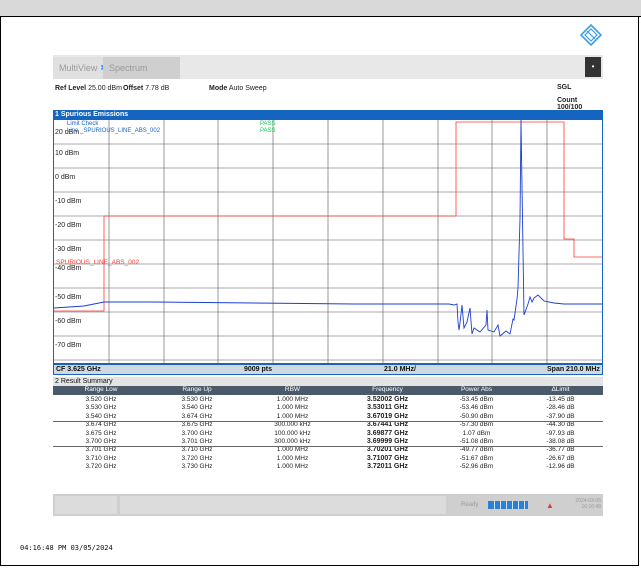 Image resolution: width=641 pixels, height=568 pixels. Describe the element at coordinates (400, 369) in the screenshot. I see `division: 21.0 MHz/` at that location.